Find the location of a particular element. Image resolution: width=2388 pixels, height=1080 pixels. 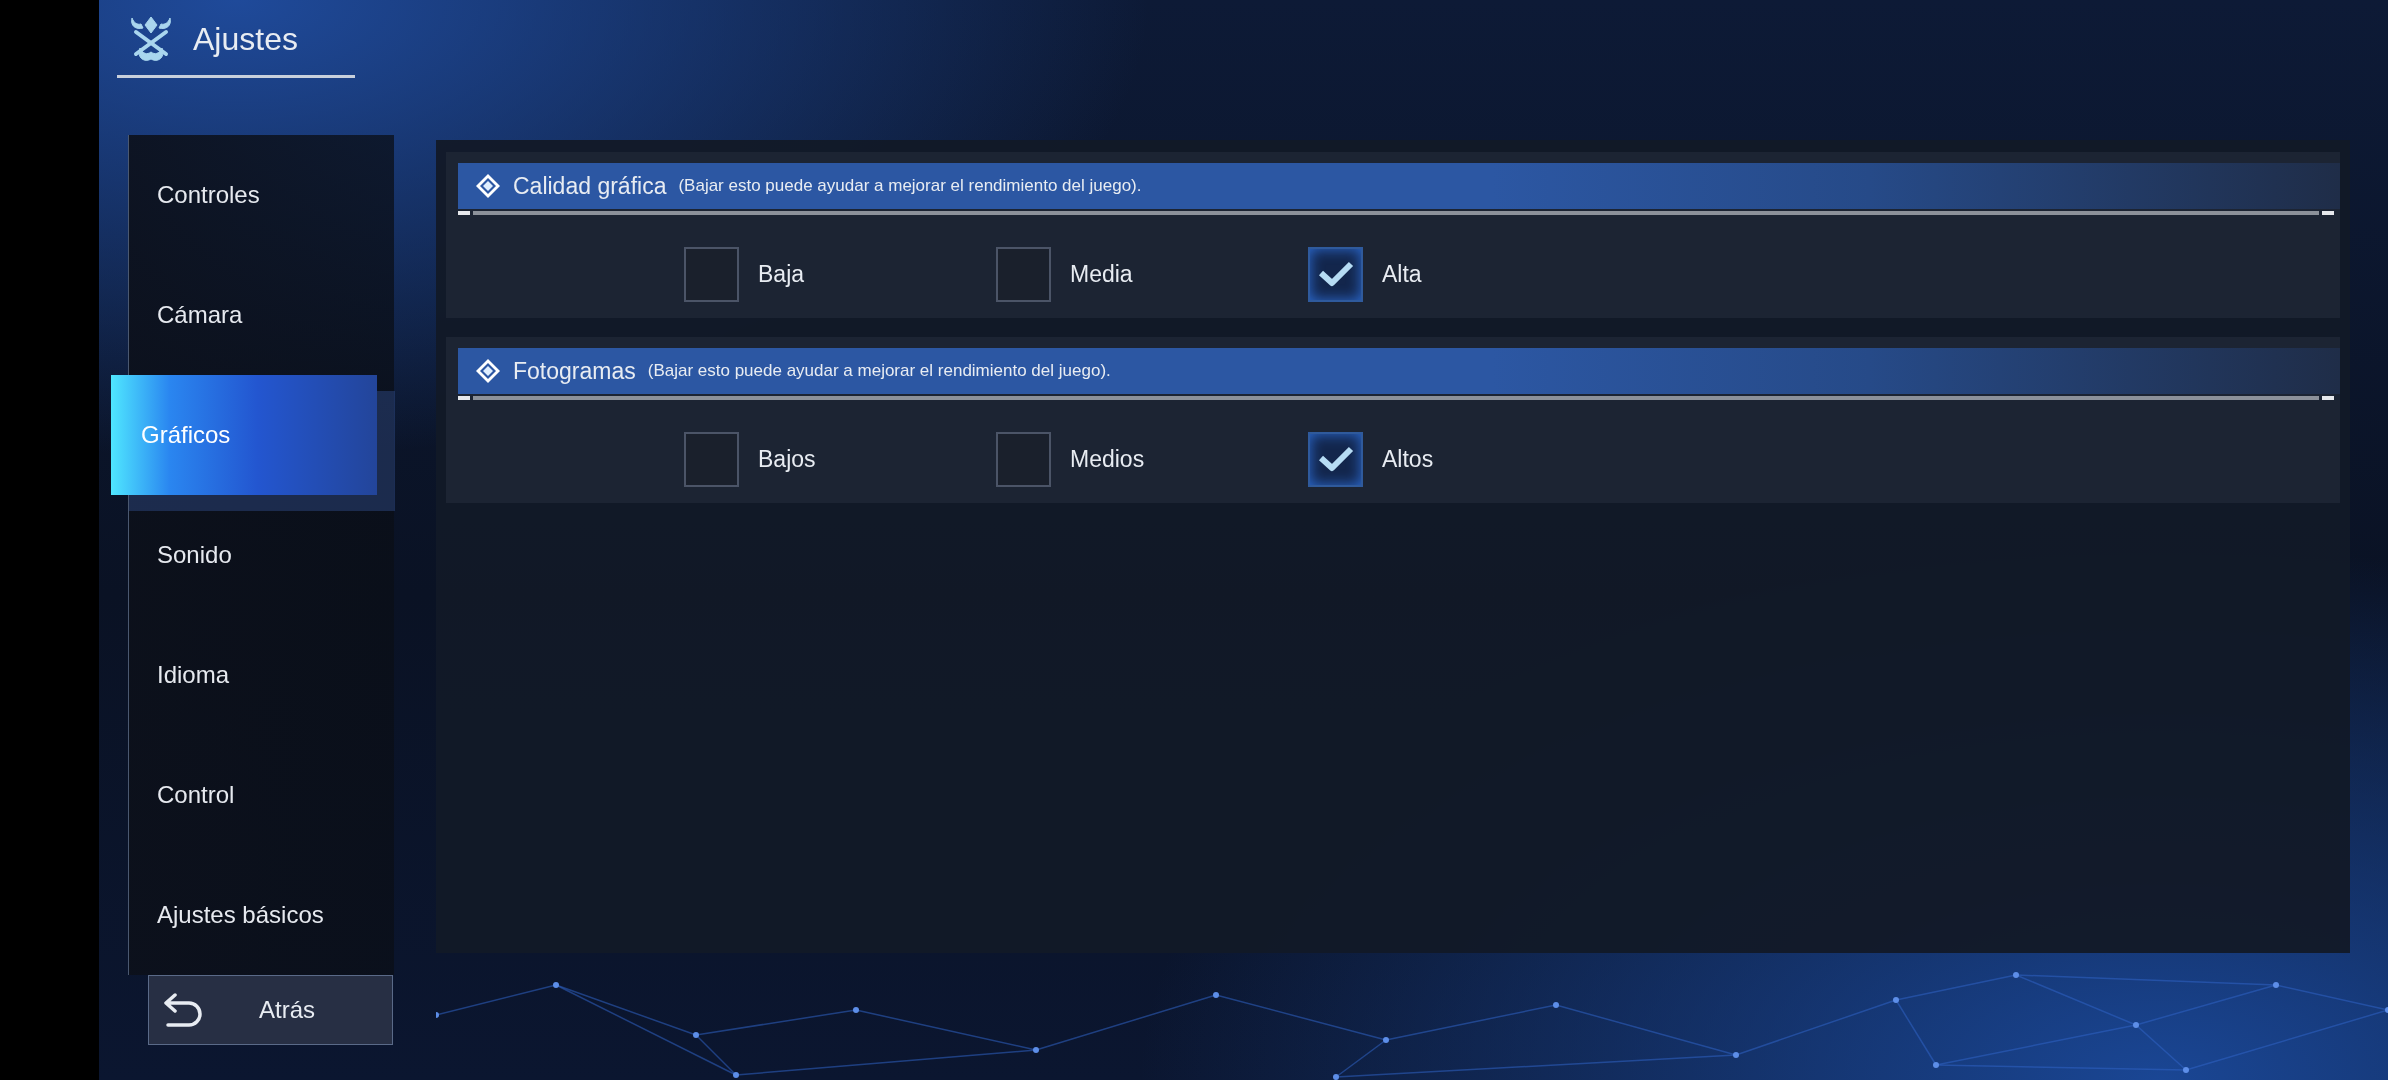

return-arrow-icon is located at coordinates (183, 1010).